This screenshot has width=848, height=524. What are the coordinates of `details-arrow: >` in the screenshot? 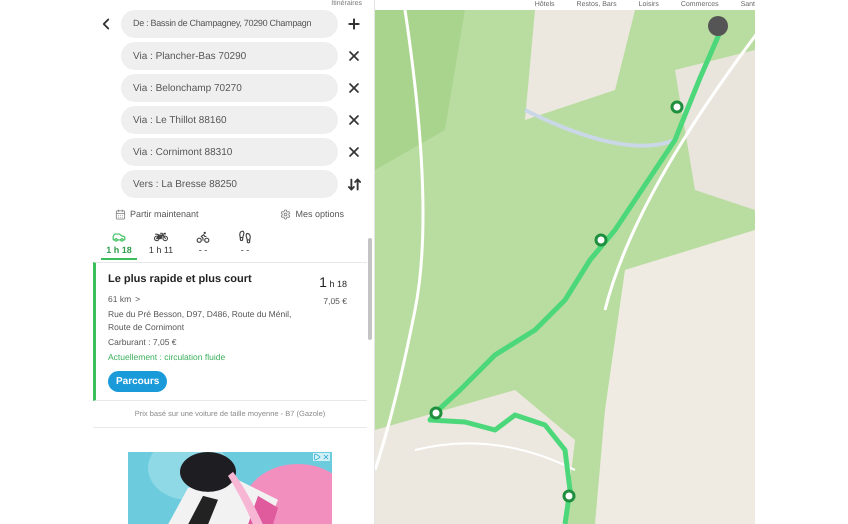 It's located at (137, 299).